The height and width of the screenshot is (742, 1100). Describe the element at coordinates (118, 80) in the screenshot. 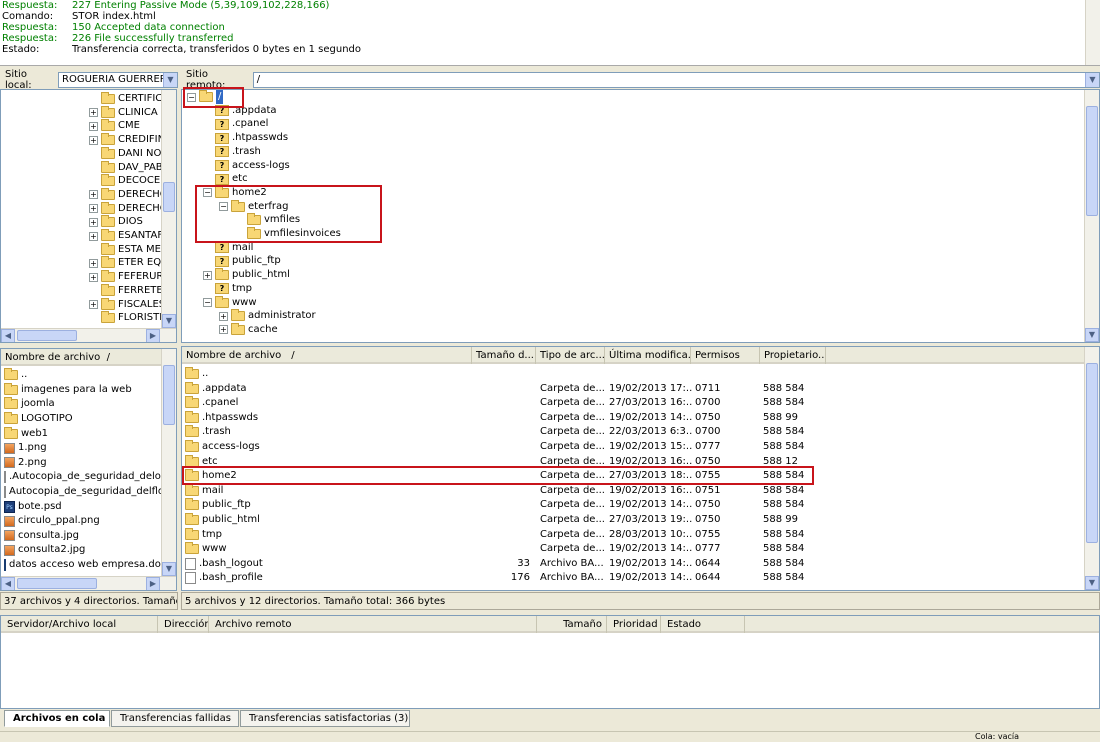

I see `local-path-combo: ROGUERIA GUERRERO\ ▼` at that location.